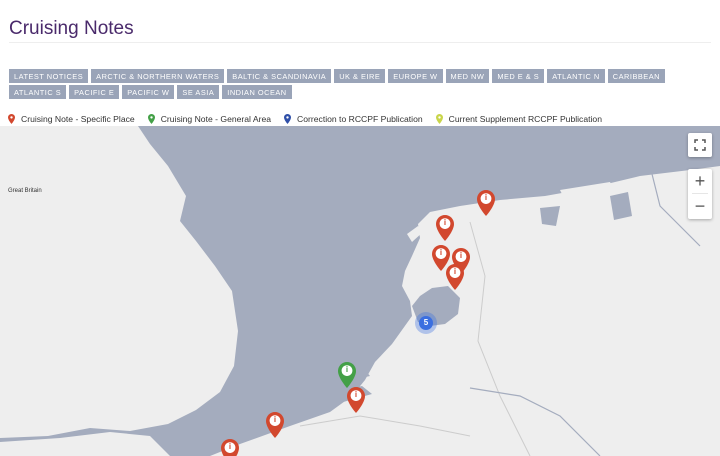 Image resolution: width=720 pixels, height=456 pixels. What do you see at coordinates (525, 119) in the screenshot?
I see `legend-label: Current Supplement RCCPF Publication` at bounding box center [525, 119].